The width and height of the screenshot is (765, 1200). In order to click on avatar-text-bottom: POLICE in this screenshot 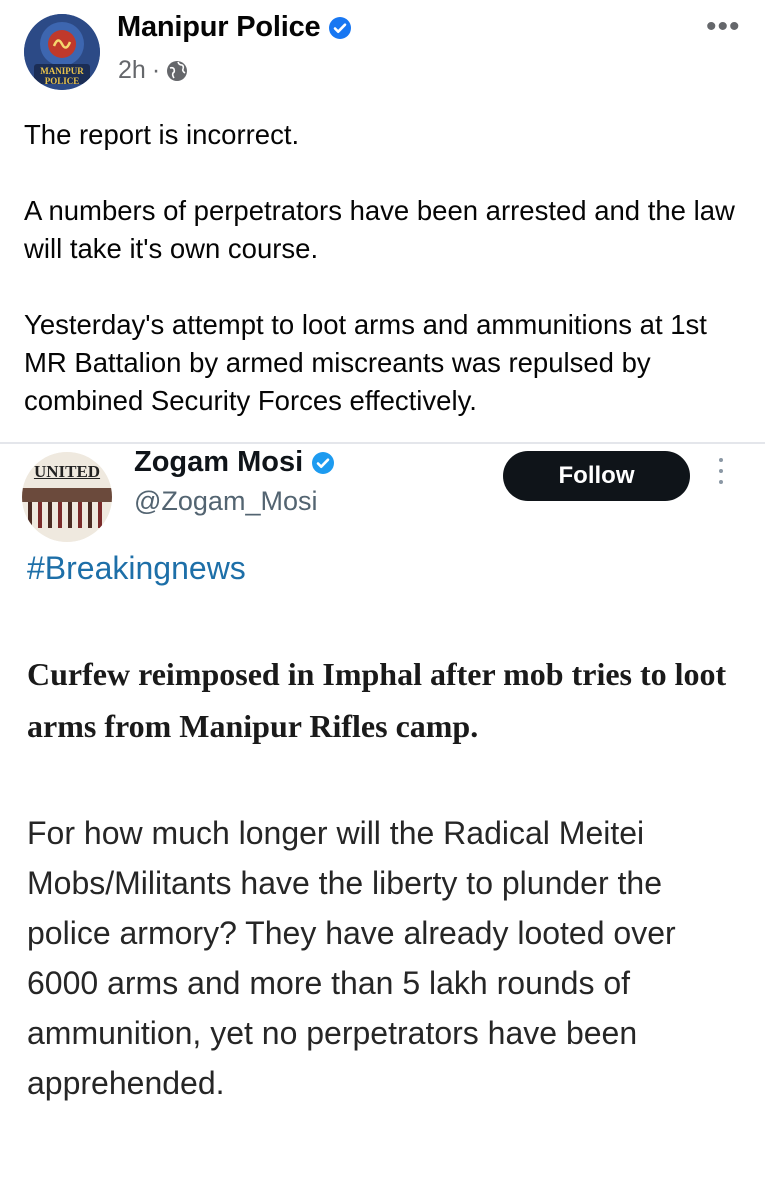, I will do `click(62, 81)`.